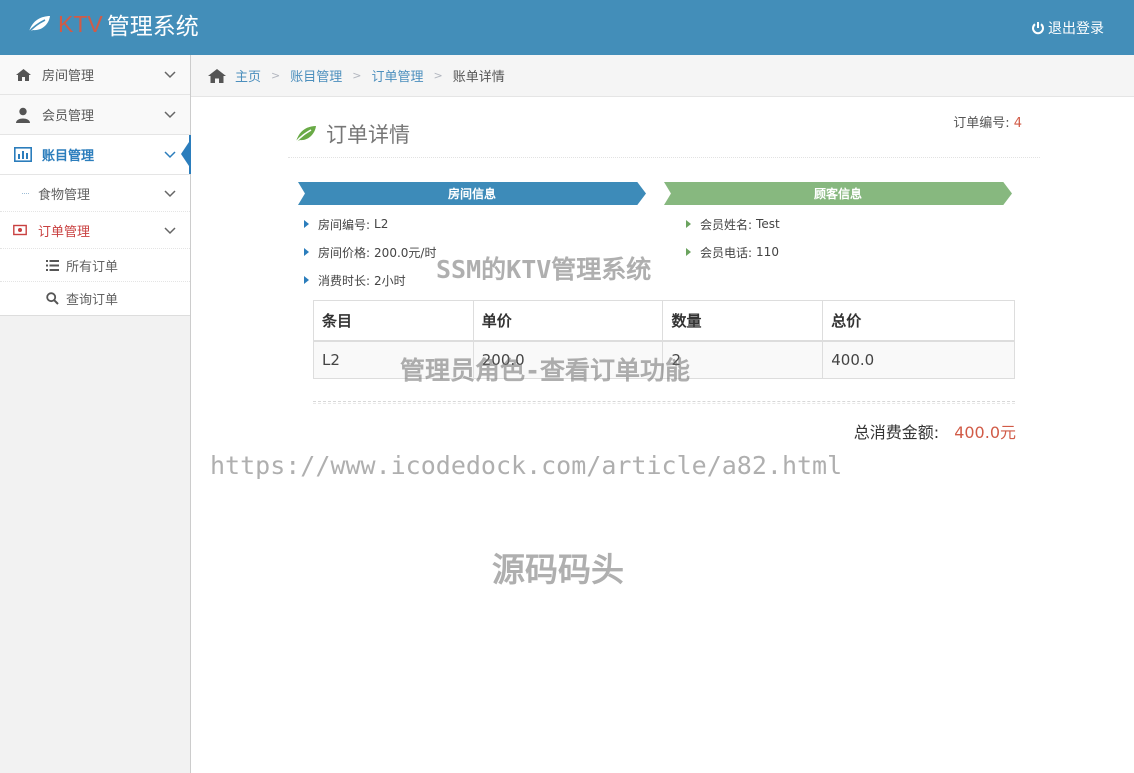 The height and width of the screenshot is (773, 1134). Describe the element at coordinates (68, 116) in the screenshot. I see `sidebar-item-label: 会员管理` at that location.